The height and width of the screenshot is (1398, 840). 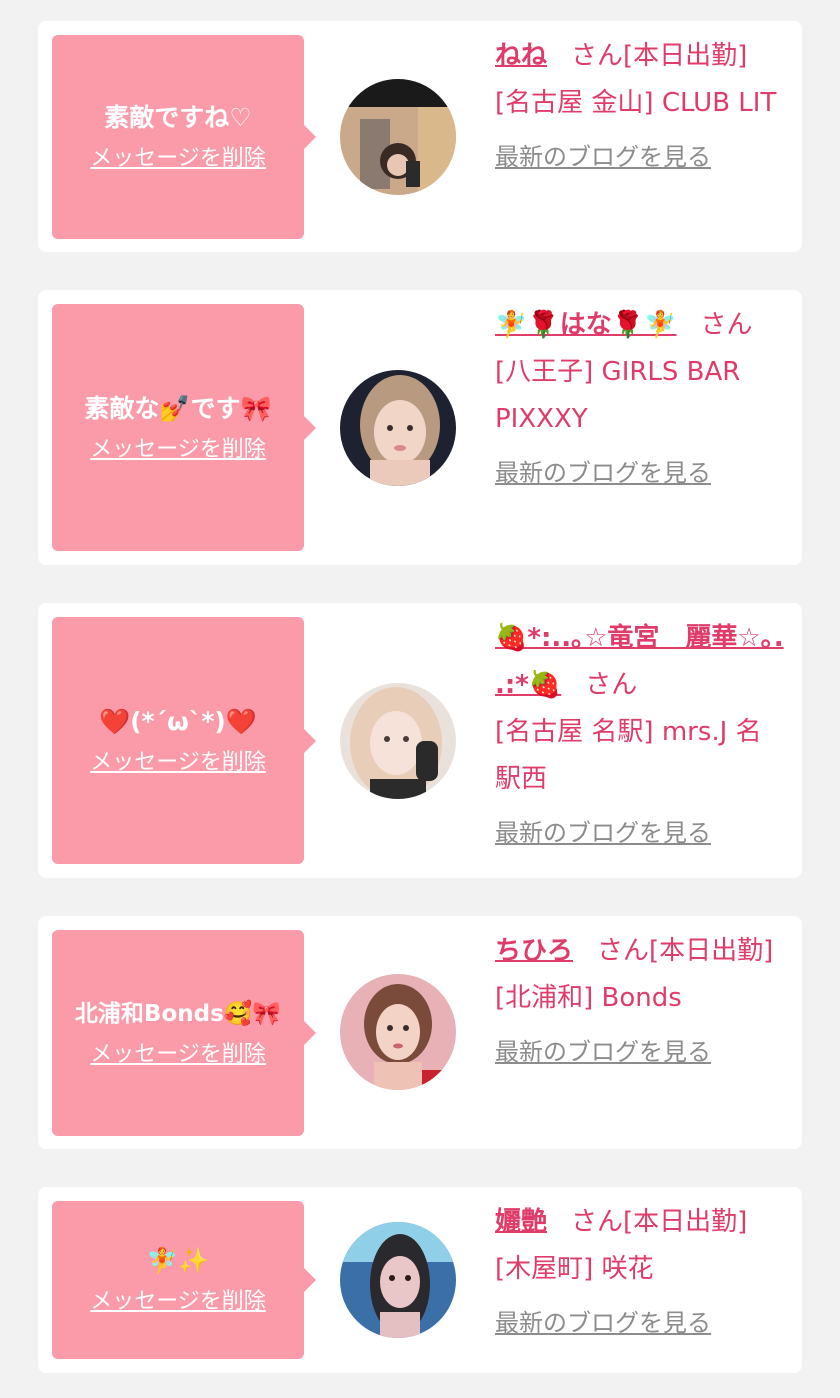 What do you see at coordinates (639, 661) in the screenshot?
I see `cast-name-link: 🍓*:..｡☆竜宮 麗華☆｡. .:*🍓` at bounding box center [639, 661].